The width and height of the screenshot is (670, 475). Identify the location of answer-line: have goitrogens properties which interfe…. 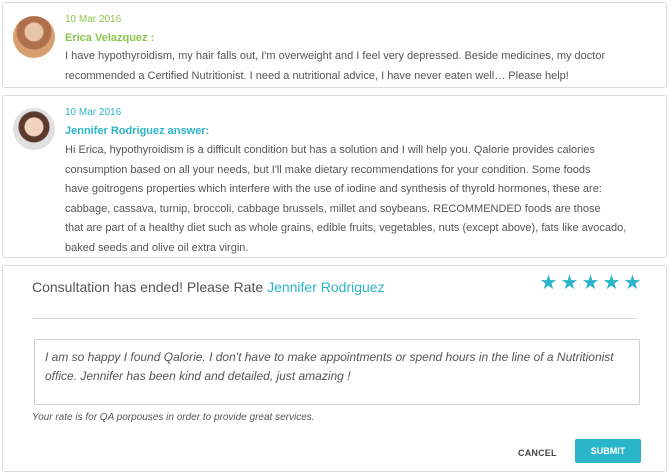
(333, 189).